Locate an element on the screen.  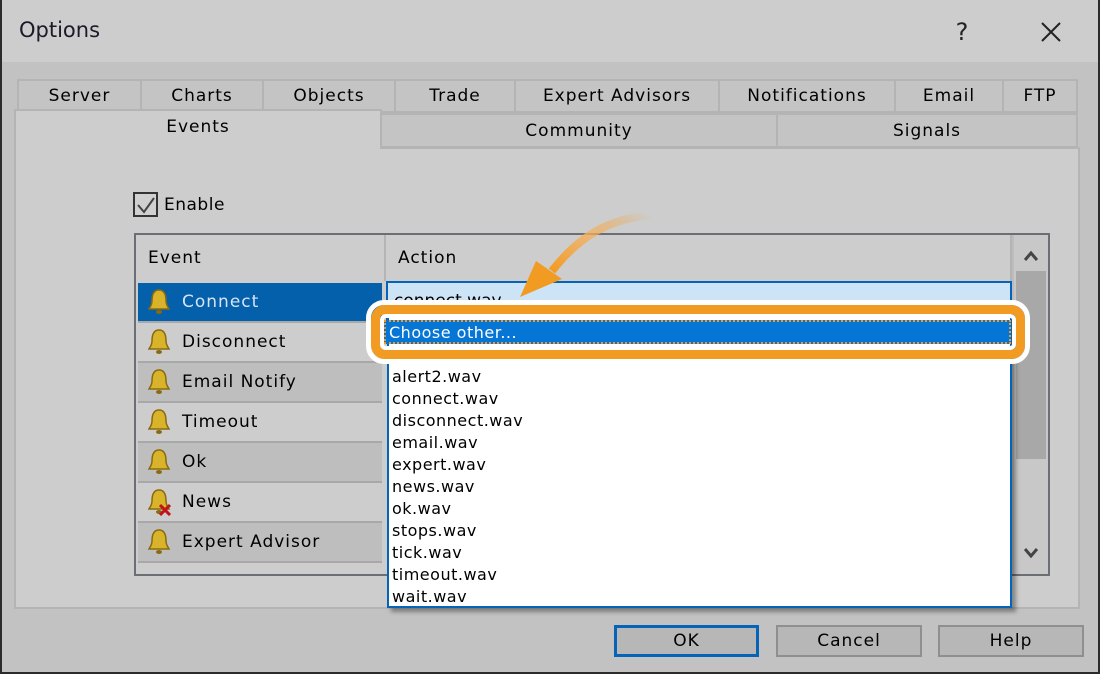
tab-community: Community is located at coordinates (579, 130).